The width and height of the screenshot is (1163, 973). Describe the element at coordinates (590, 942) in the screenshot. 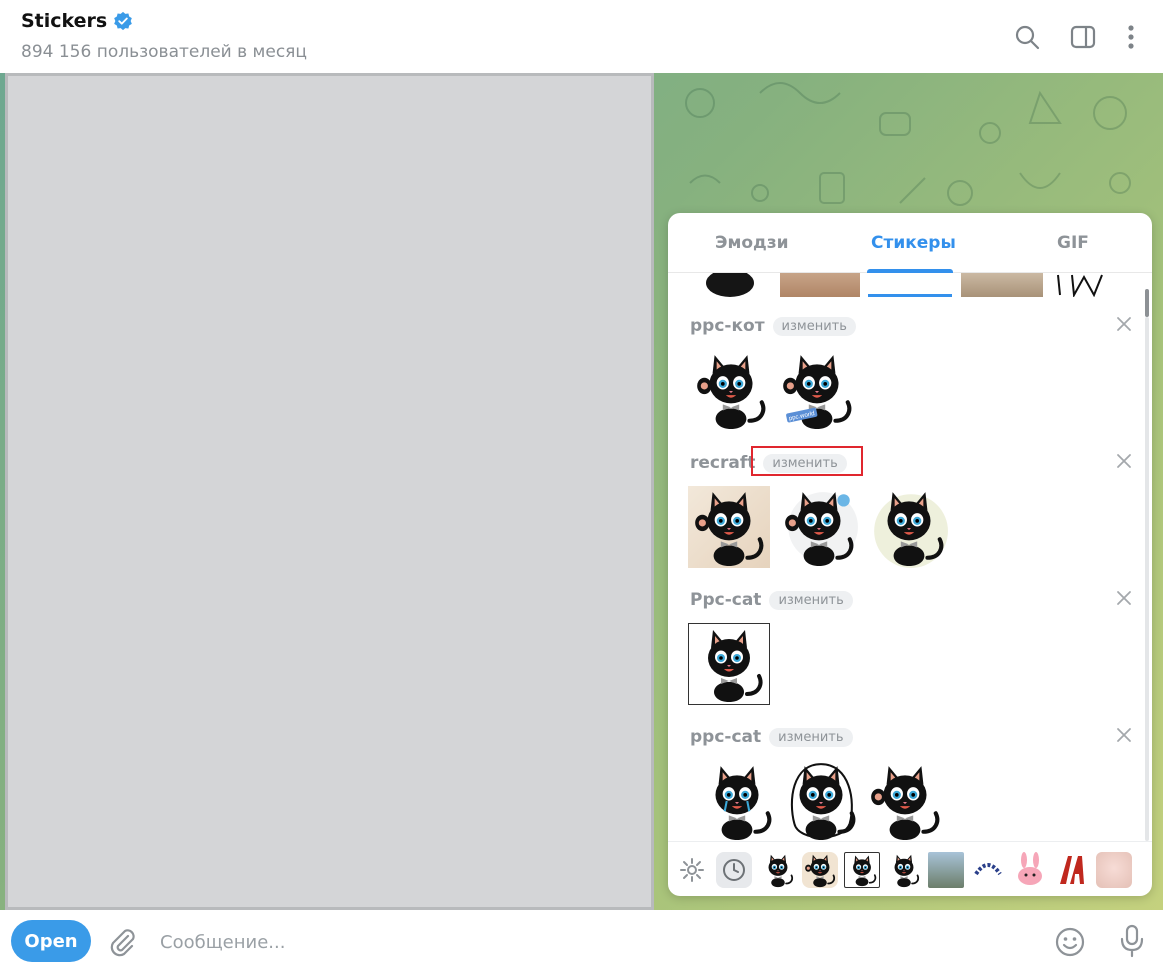

I see `message-input` at that location.